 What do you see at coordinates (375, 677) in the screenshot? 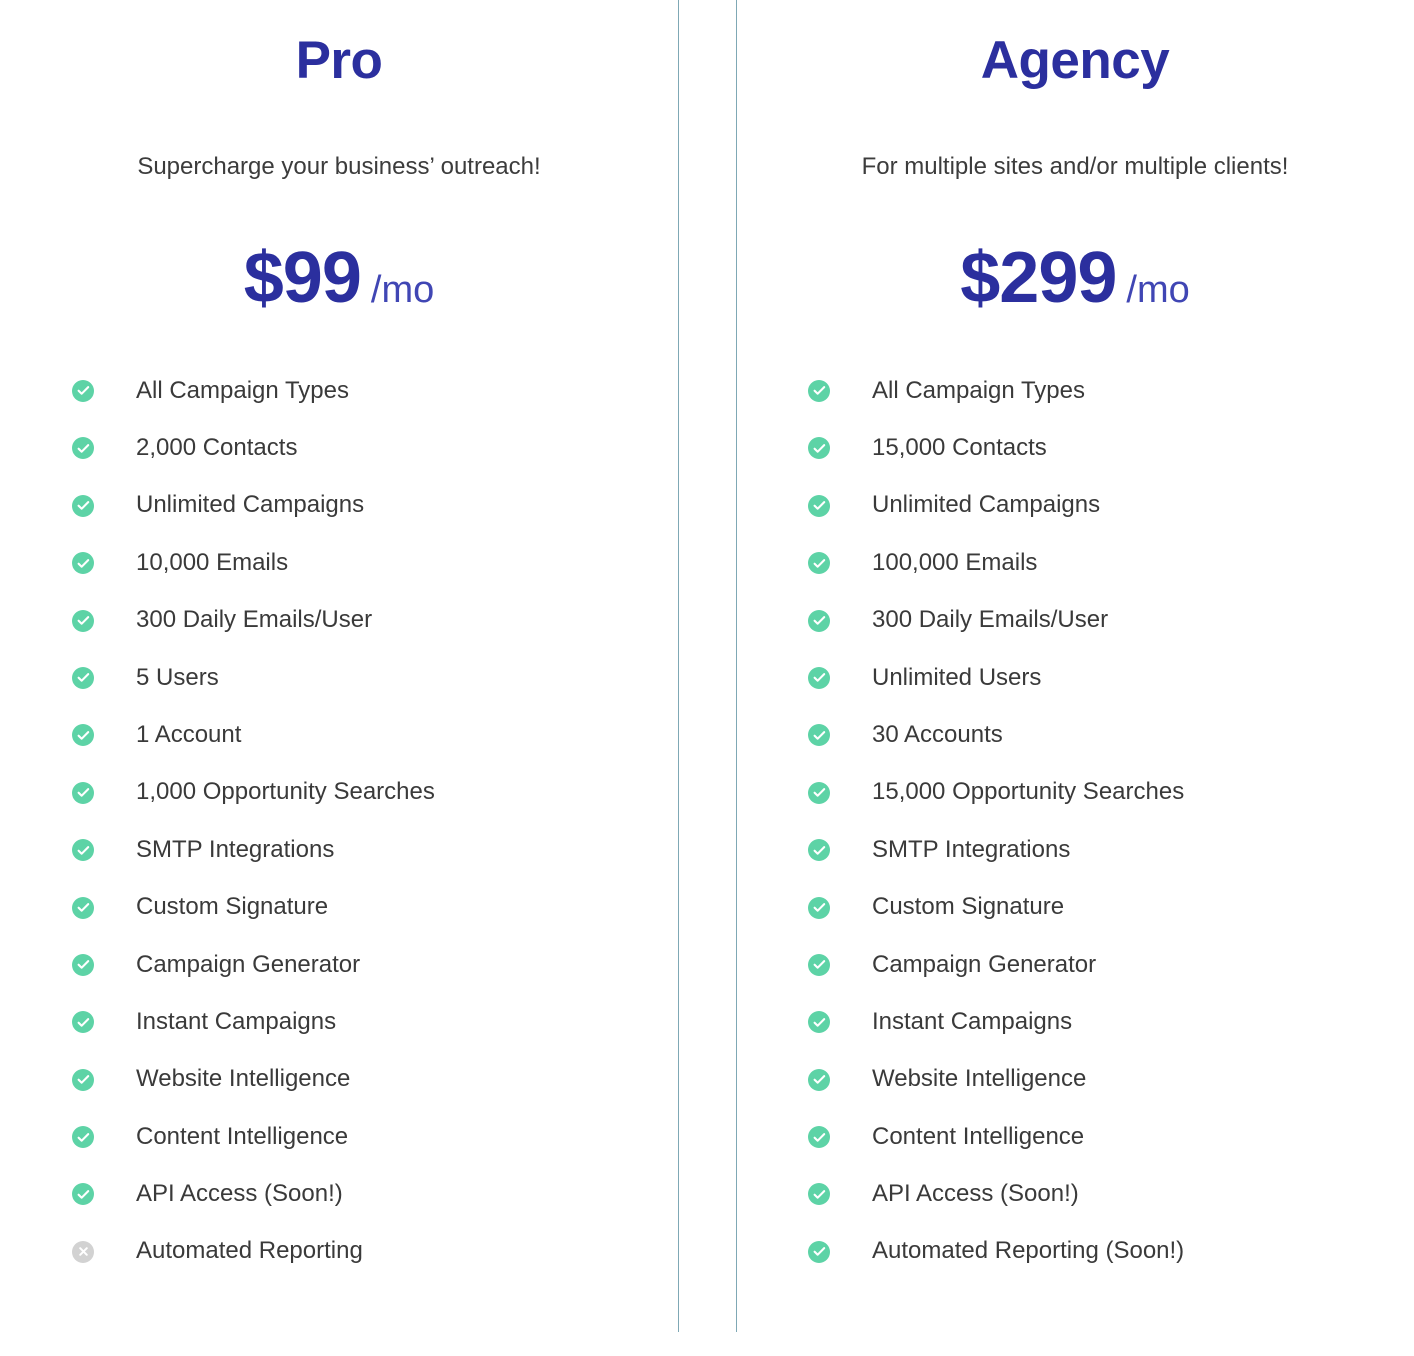
I see `feature-item: 5 Users` at bounding box center [375, 677].